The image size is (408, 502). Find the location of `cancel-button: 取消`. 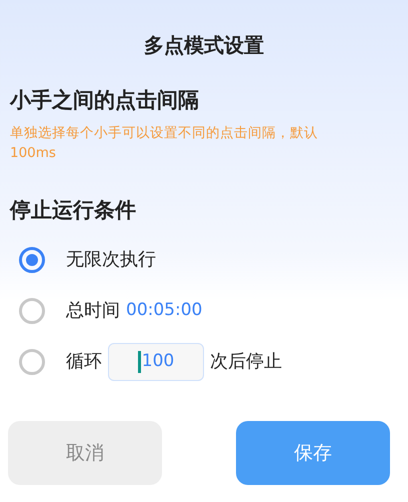

cancel-button: 取消 is located at coordinates (85, 453).